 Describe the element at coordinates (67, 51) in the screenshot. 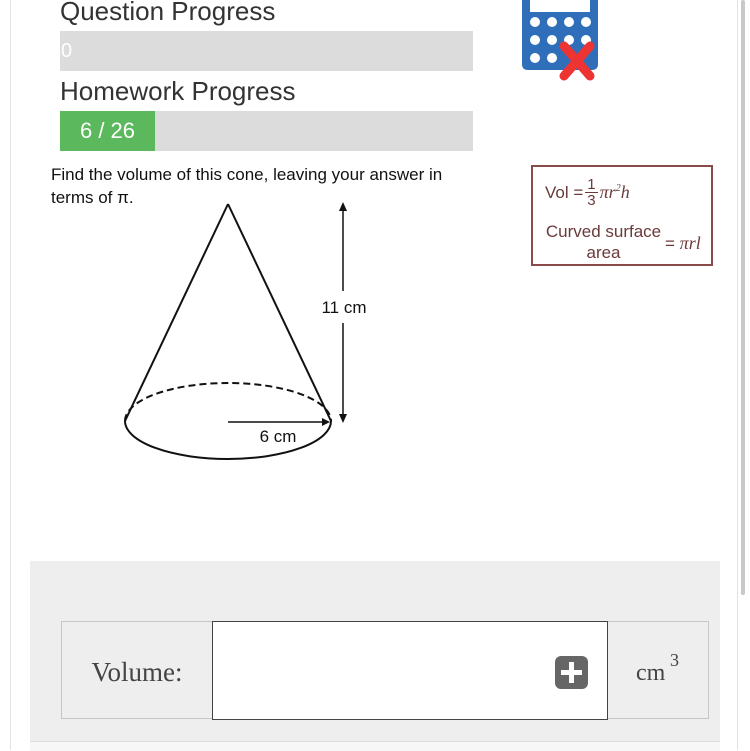

I see `question-progress-value: 0` at that location.